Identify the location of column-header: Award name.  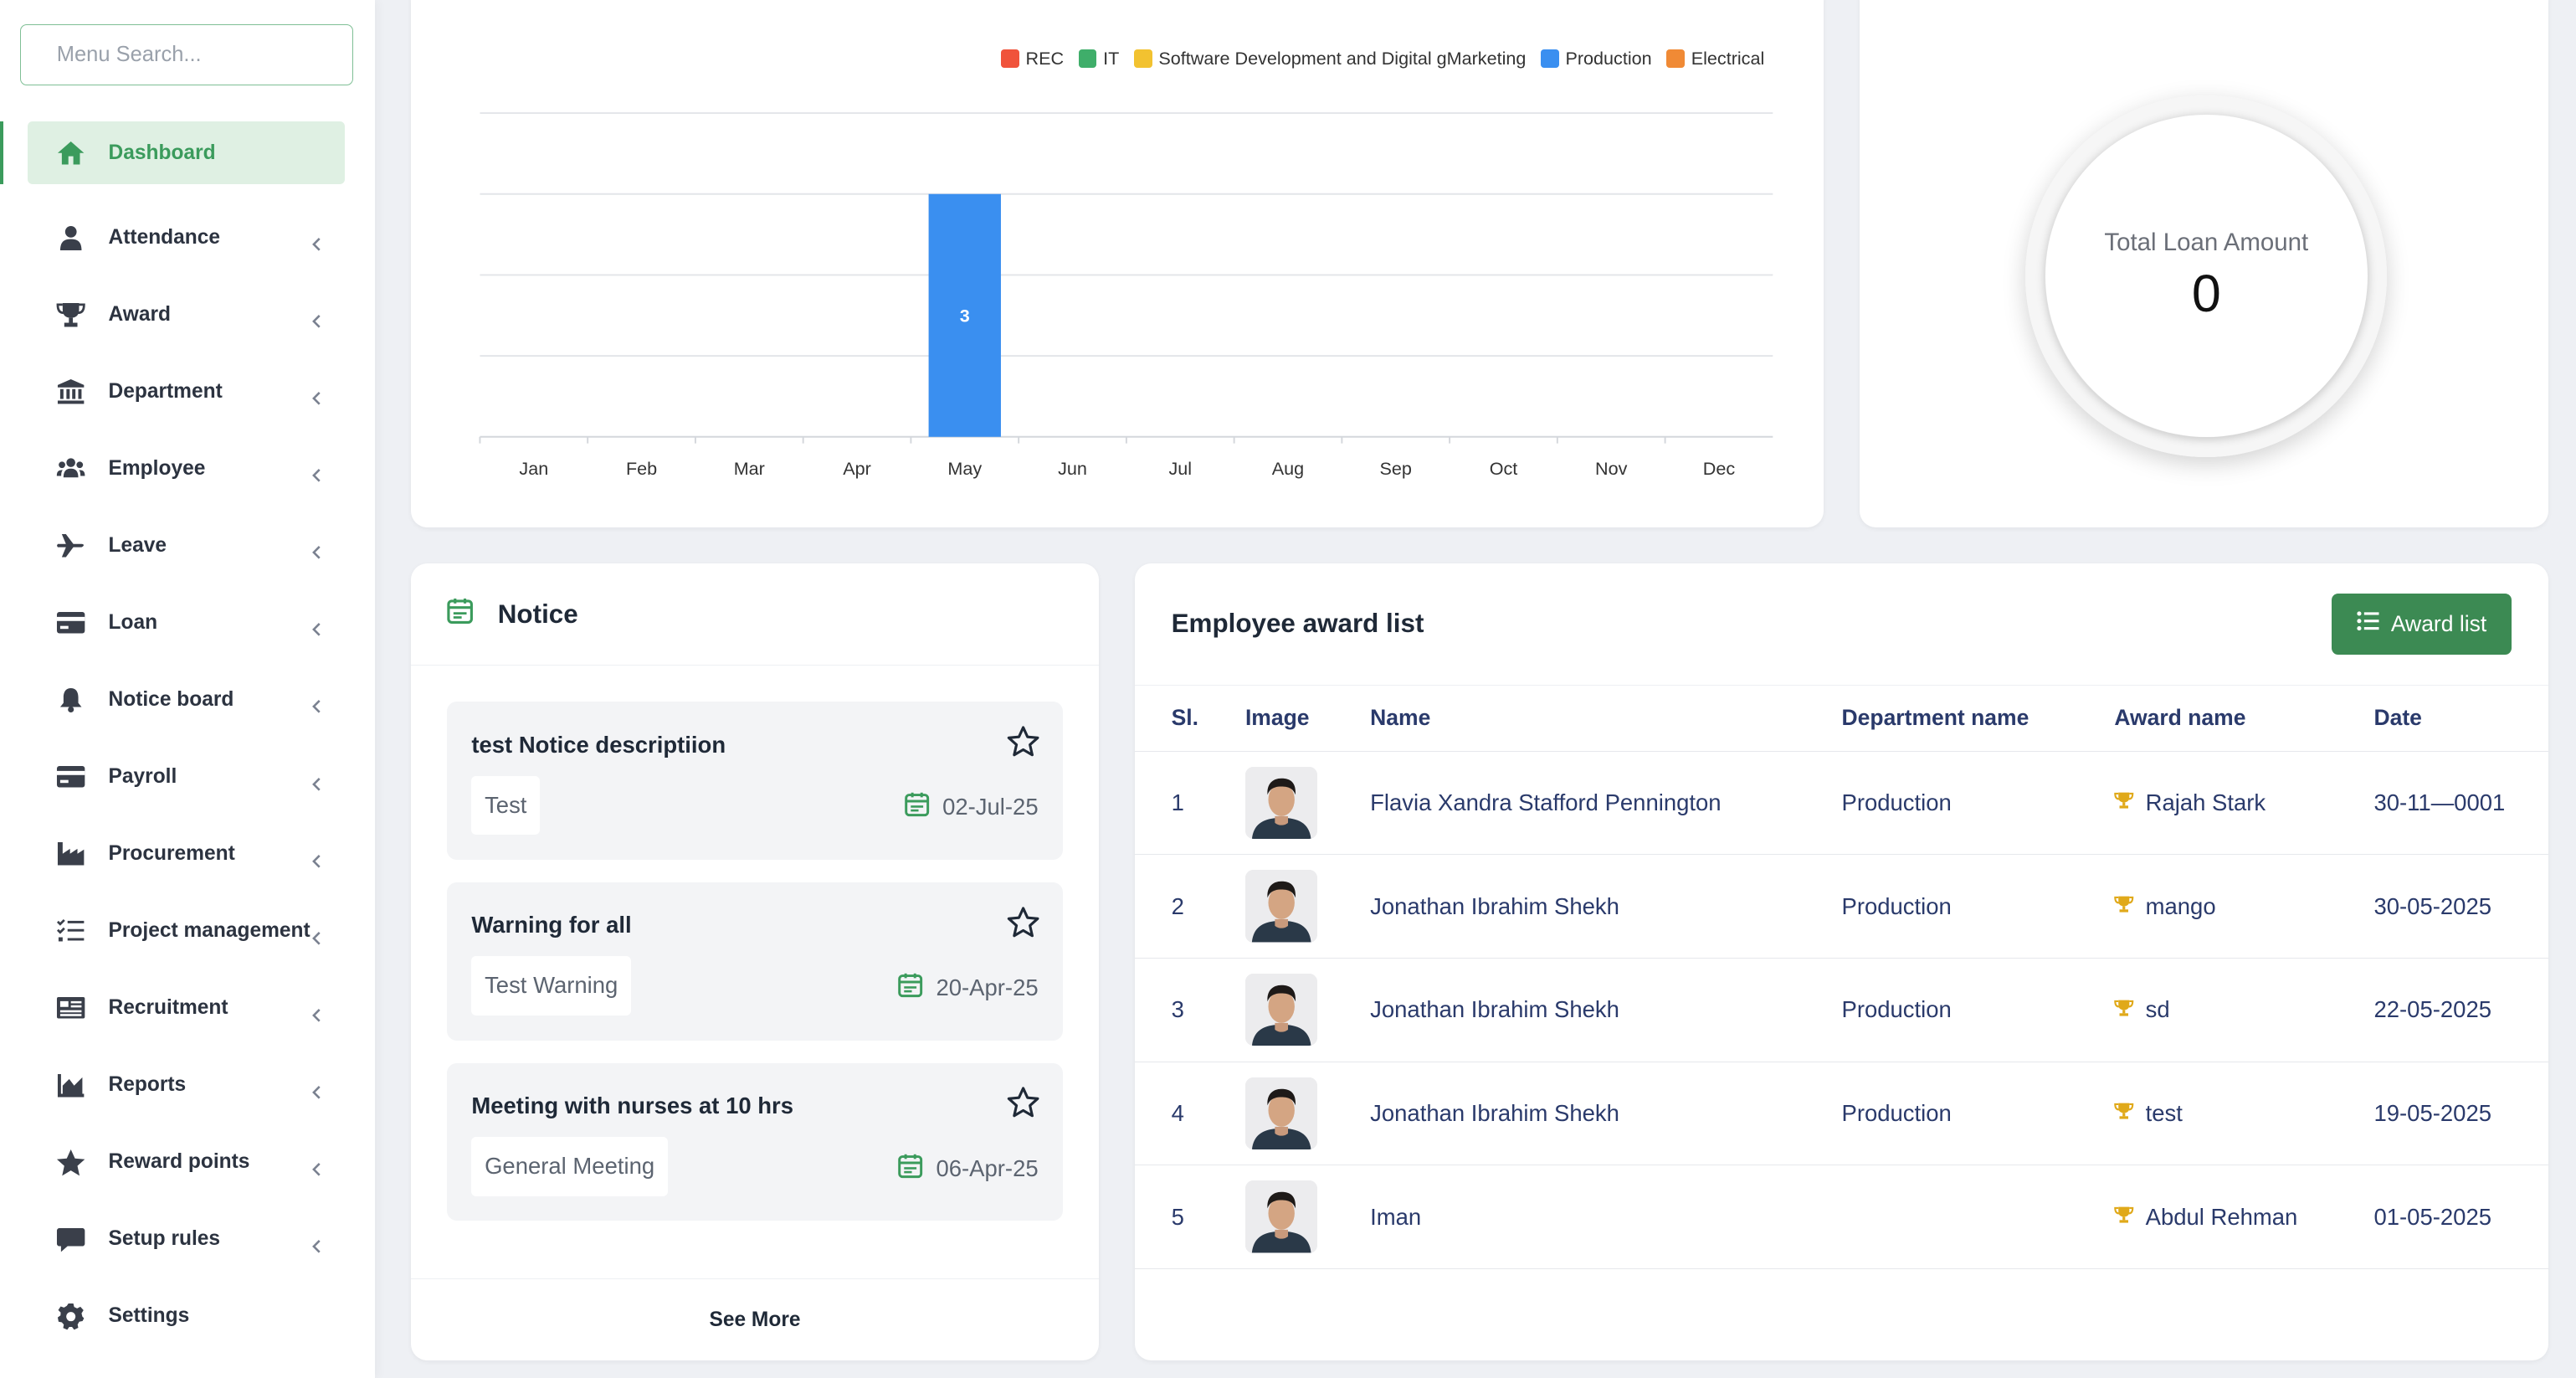
(2244, 718).